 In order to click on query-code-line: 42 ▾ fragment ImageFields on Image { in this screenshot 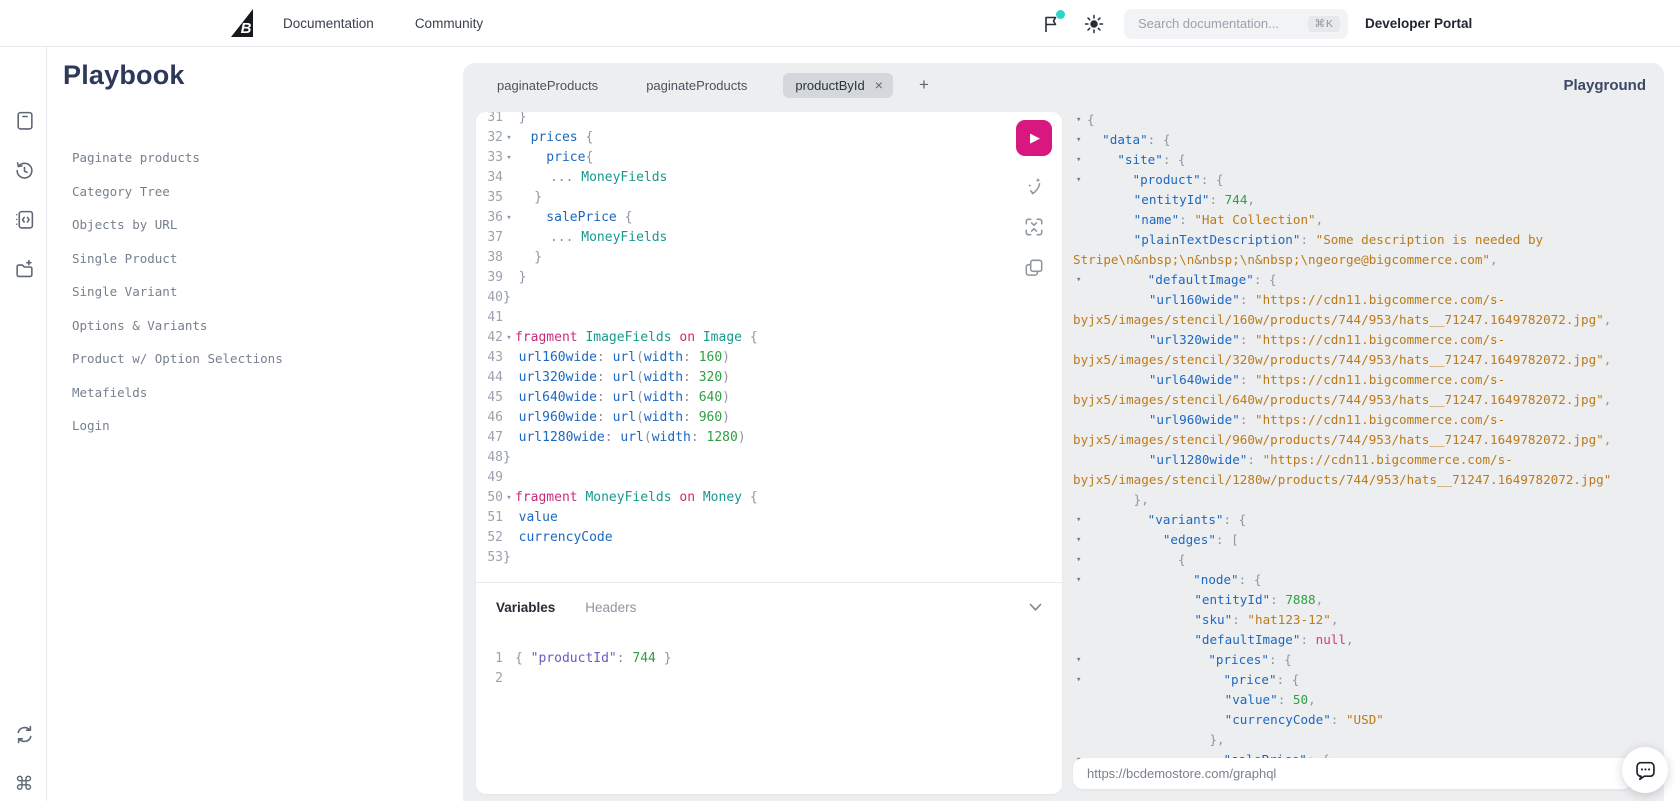, I will do `click(769, 338)`.